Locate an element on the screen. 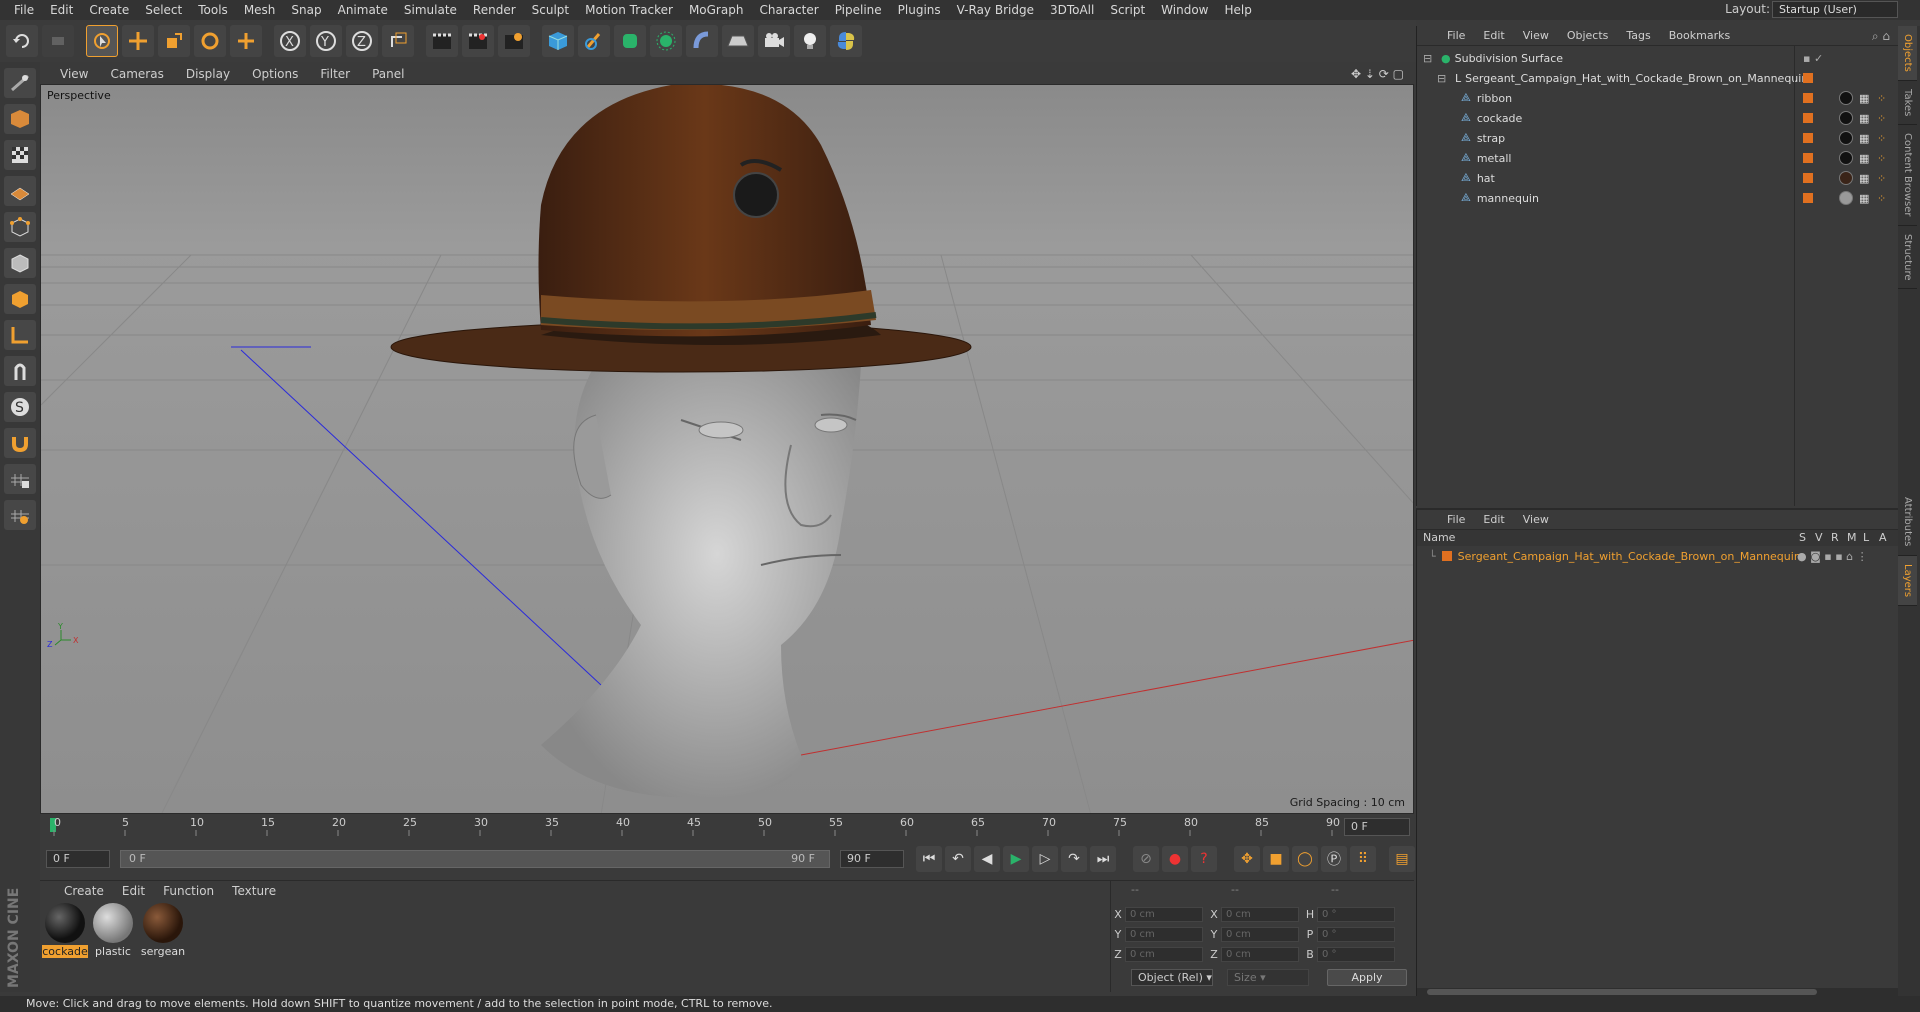 Image resolution: width=1920 pixels, height=1012 pixels. menu-animate: Animate is located at coordinates (363, 10).